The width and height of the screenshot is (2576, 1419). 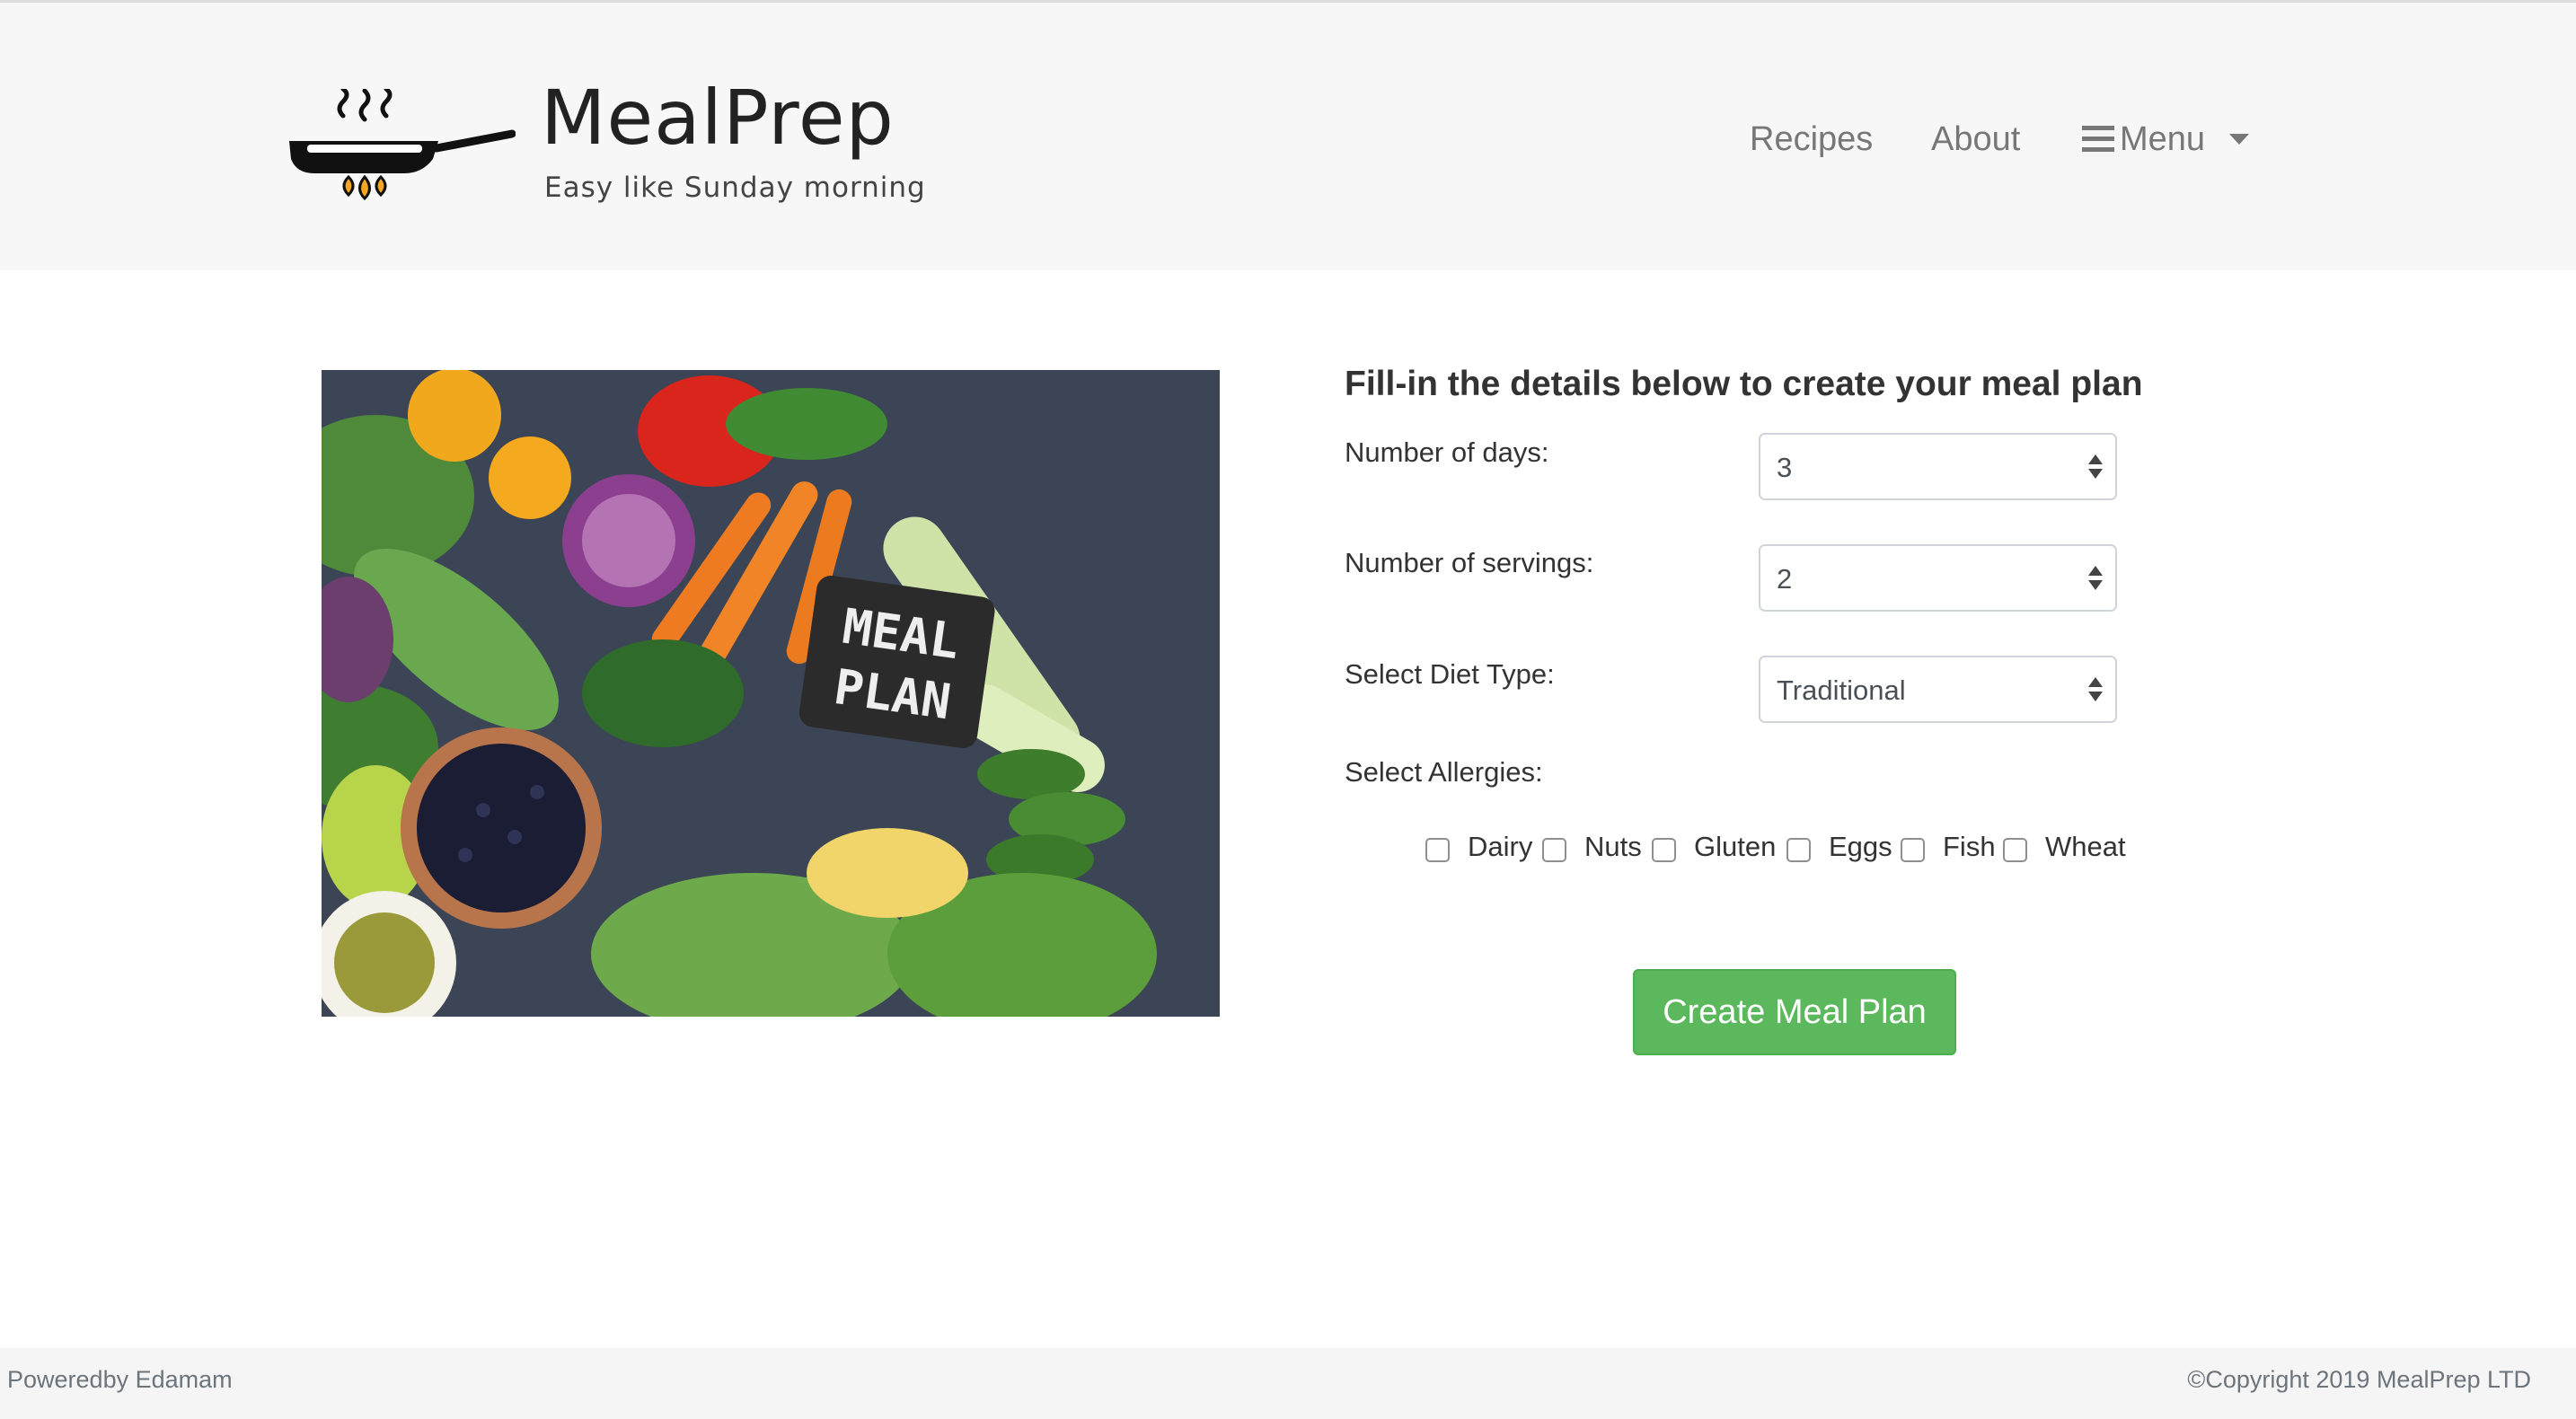 I want to click on servings-number-input: 2, so click(x=1938, y=578).